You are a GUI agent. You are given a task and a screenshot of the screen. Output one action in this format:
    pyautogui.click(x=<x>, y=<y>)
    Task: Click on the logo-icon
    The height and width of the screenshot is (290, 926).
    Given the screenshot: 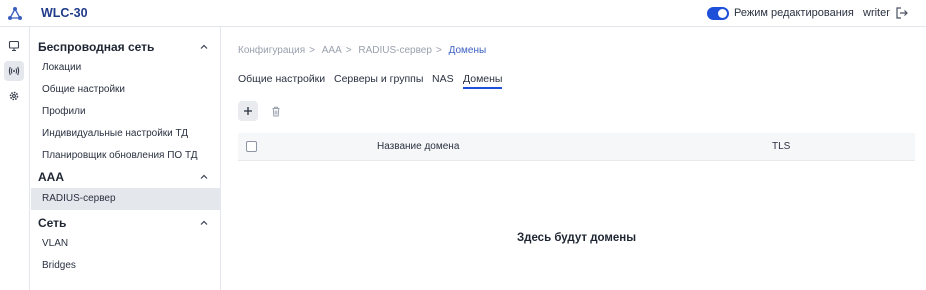 What is the action you would take?
    pyautogui.click(x=15, y=14)
    